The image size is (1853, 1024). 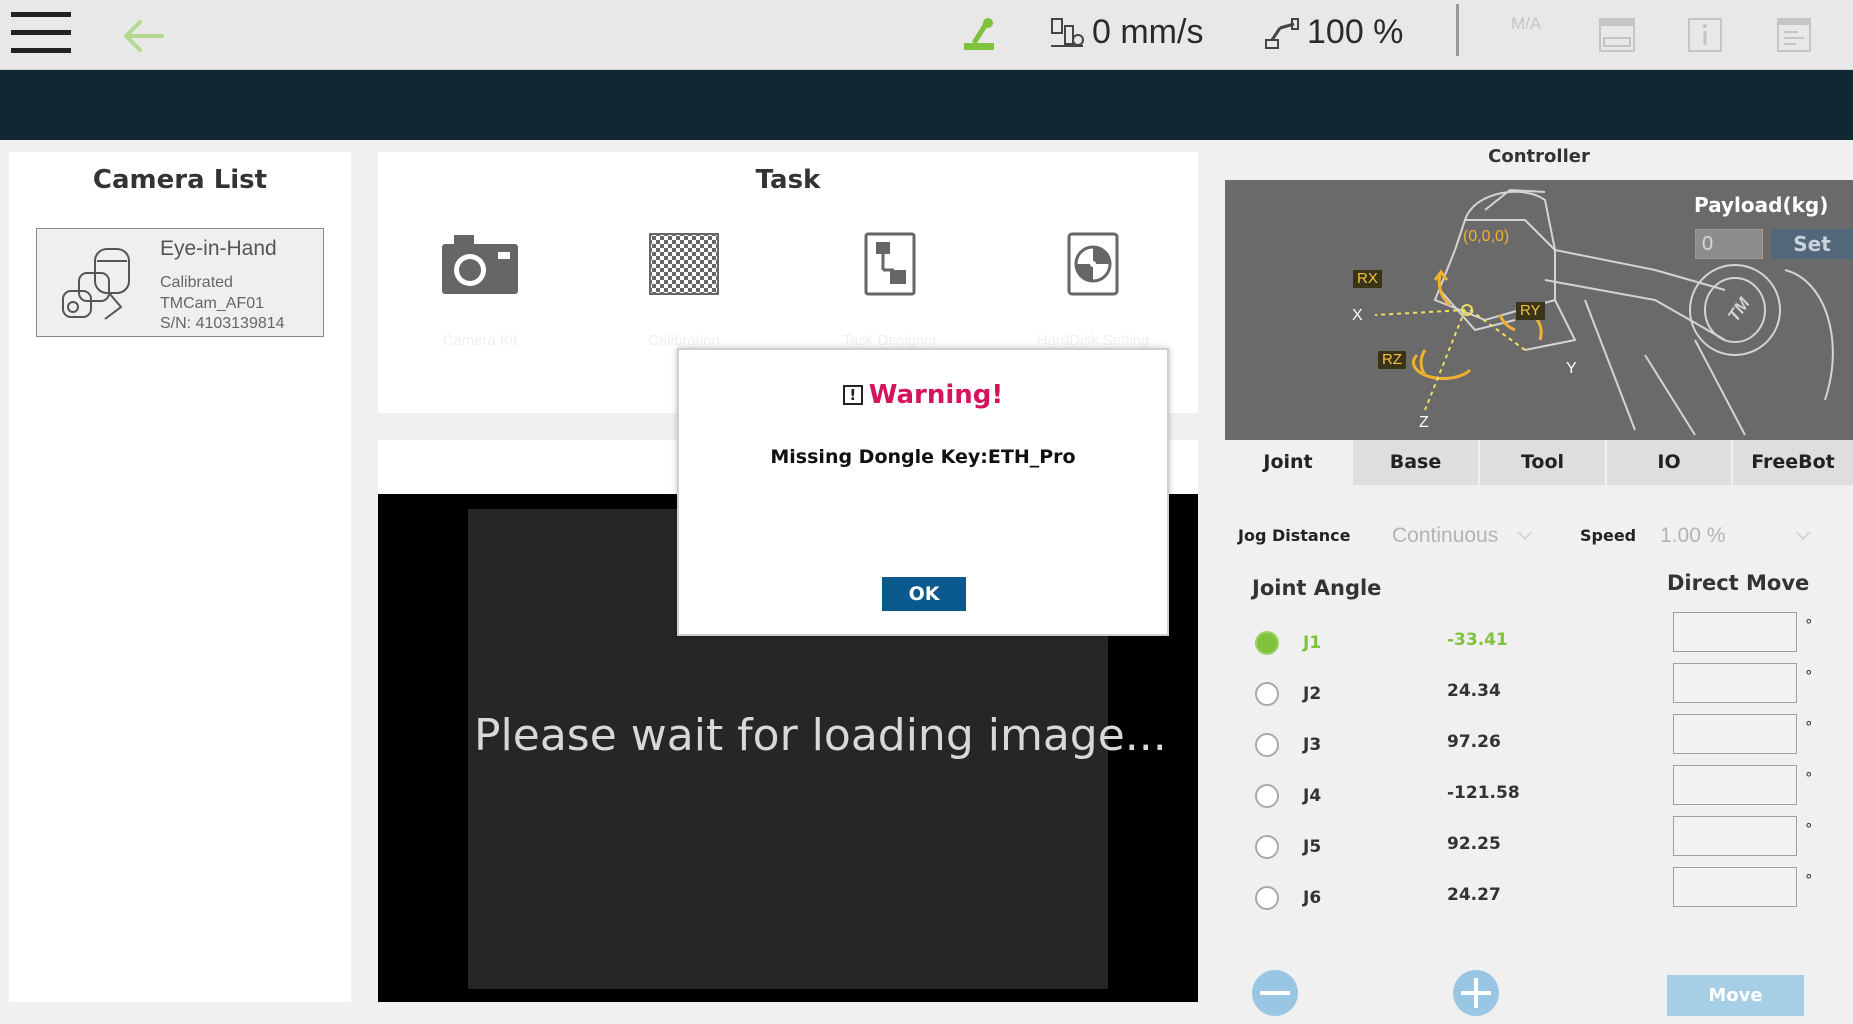 What do you see at coordinates (143, 36) in the screenshot?
I see `back-arrow-icon` at bounding box center [143, 36].